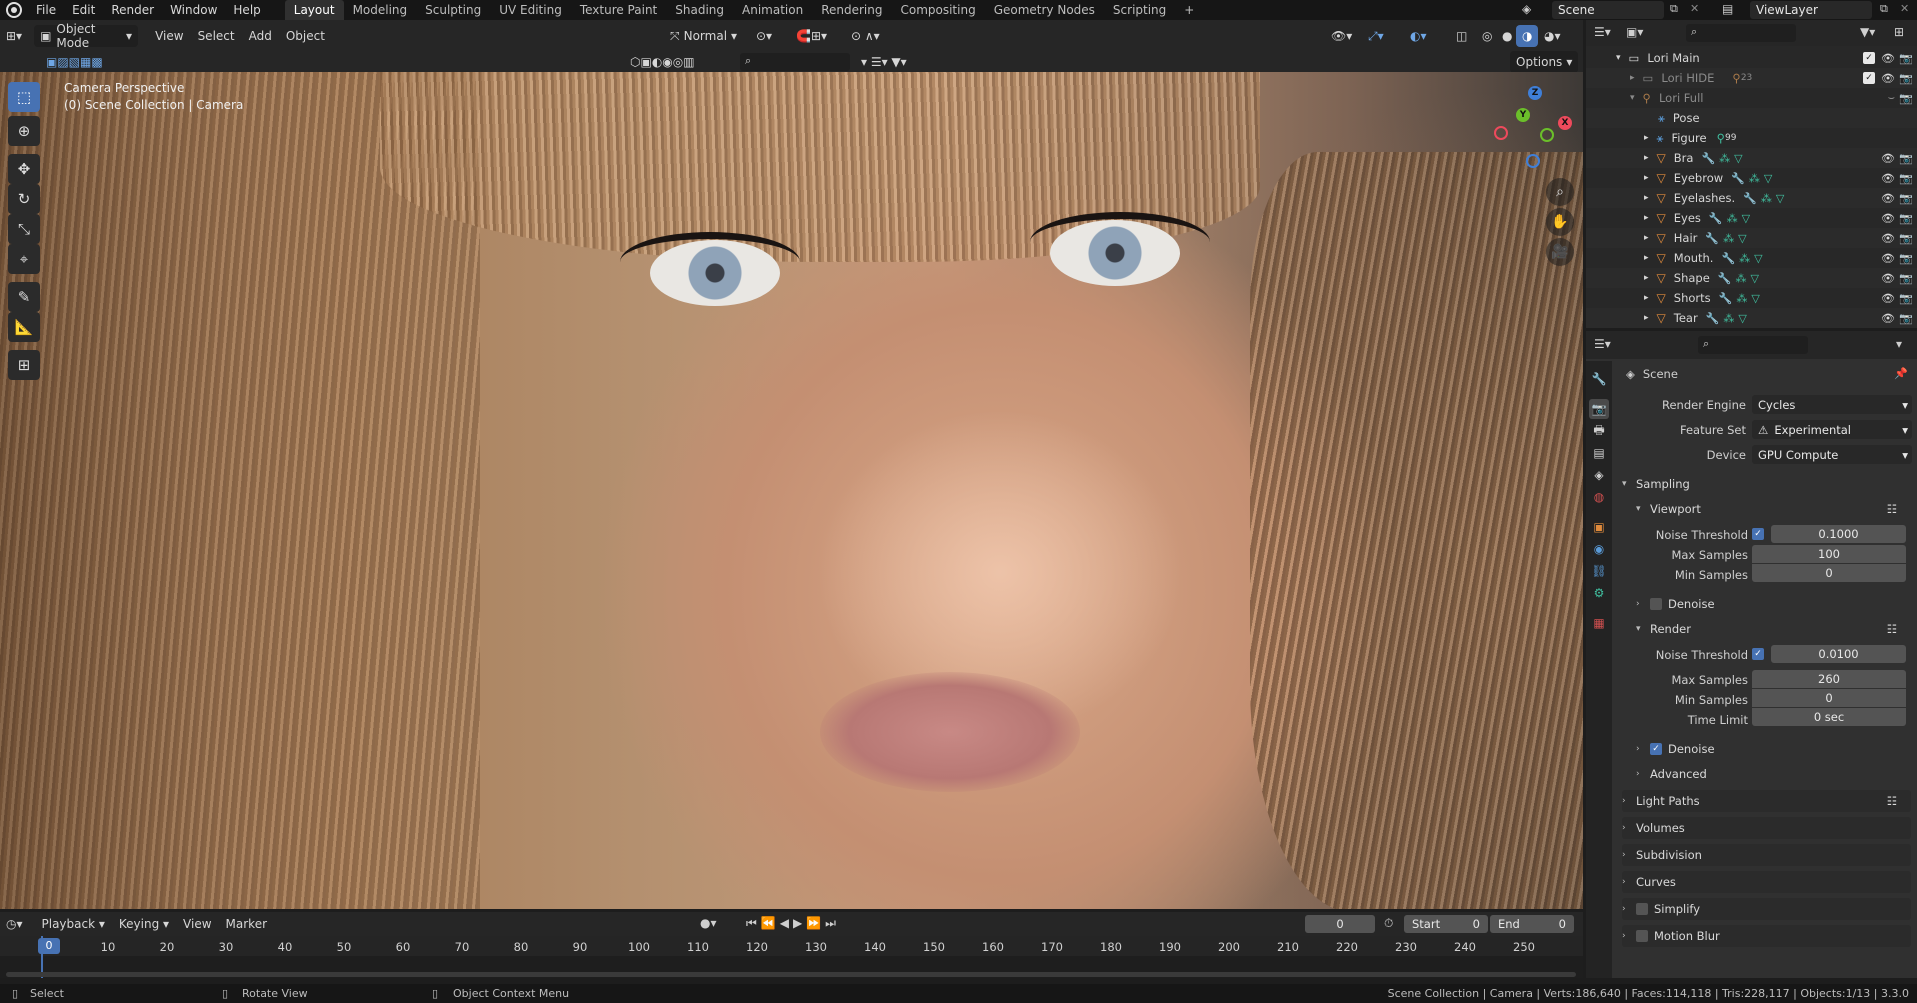 The width and height of the screenshot is (1917, 1003). Describe the element at coordinates (1446, 924) in the screenshot. I see `start-frame-field: Start 0` at that location.